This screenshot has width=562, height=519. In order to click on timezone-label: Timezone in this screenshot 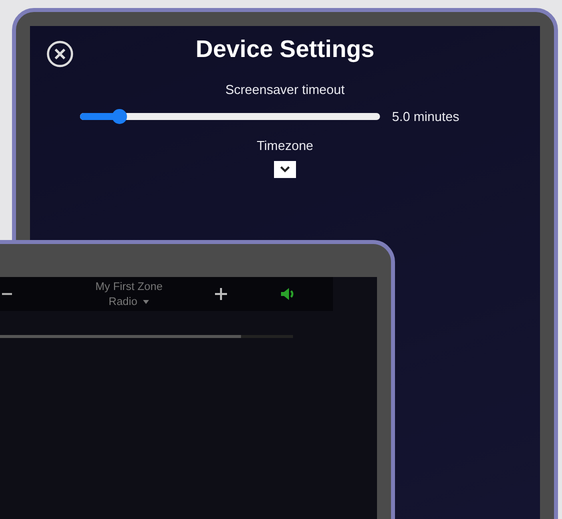, I will do `click(285, 145)`.